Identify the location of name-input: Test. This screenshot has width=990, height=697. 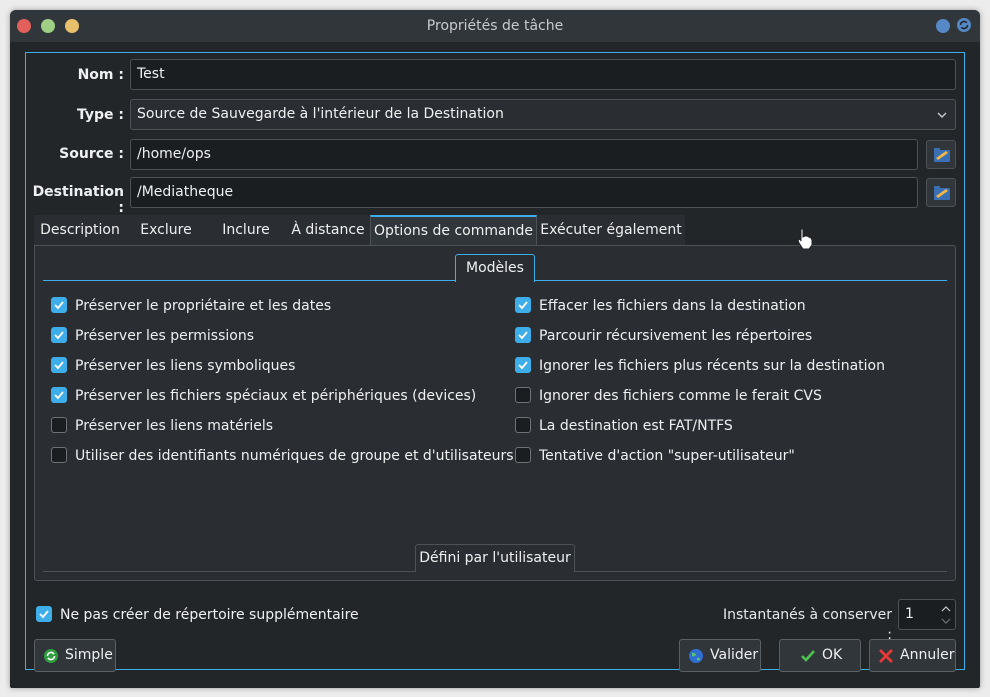
(543, 74).